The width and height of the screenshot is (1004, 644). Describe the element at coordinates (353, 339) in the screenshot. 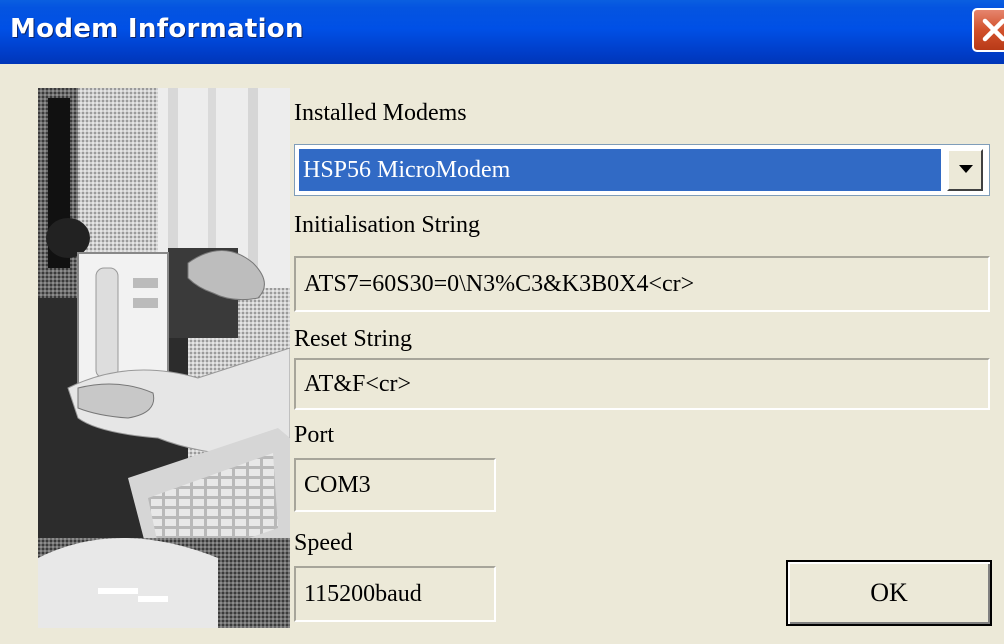

I see `reset-string-label: Reset String` at that location.